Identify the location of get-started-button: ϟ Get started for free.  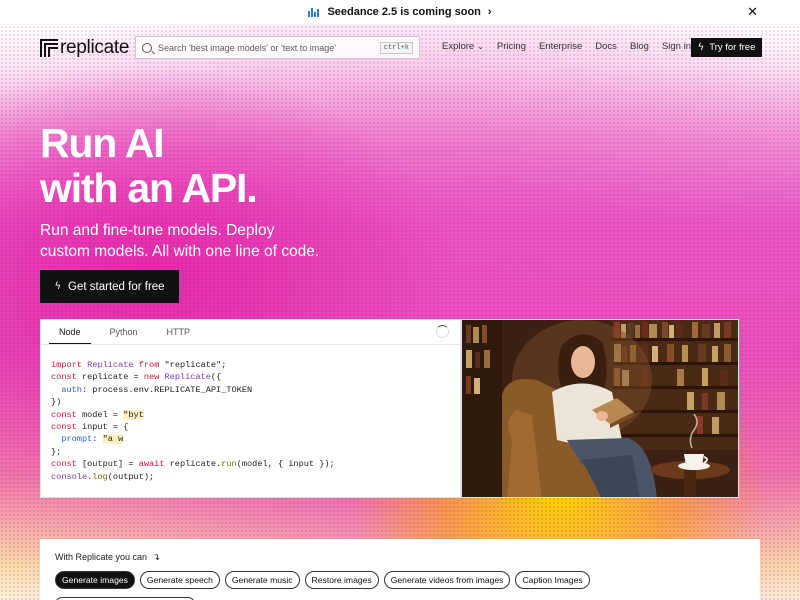
(109, 286).